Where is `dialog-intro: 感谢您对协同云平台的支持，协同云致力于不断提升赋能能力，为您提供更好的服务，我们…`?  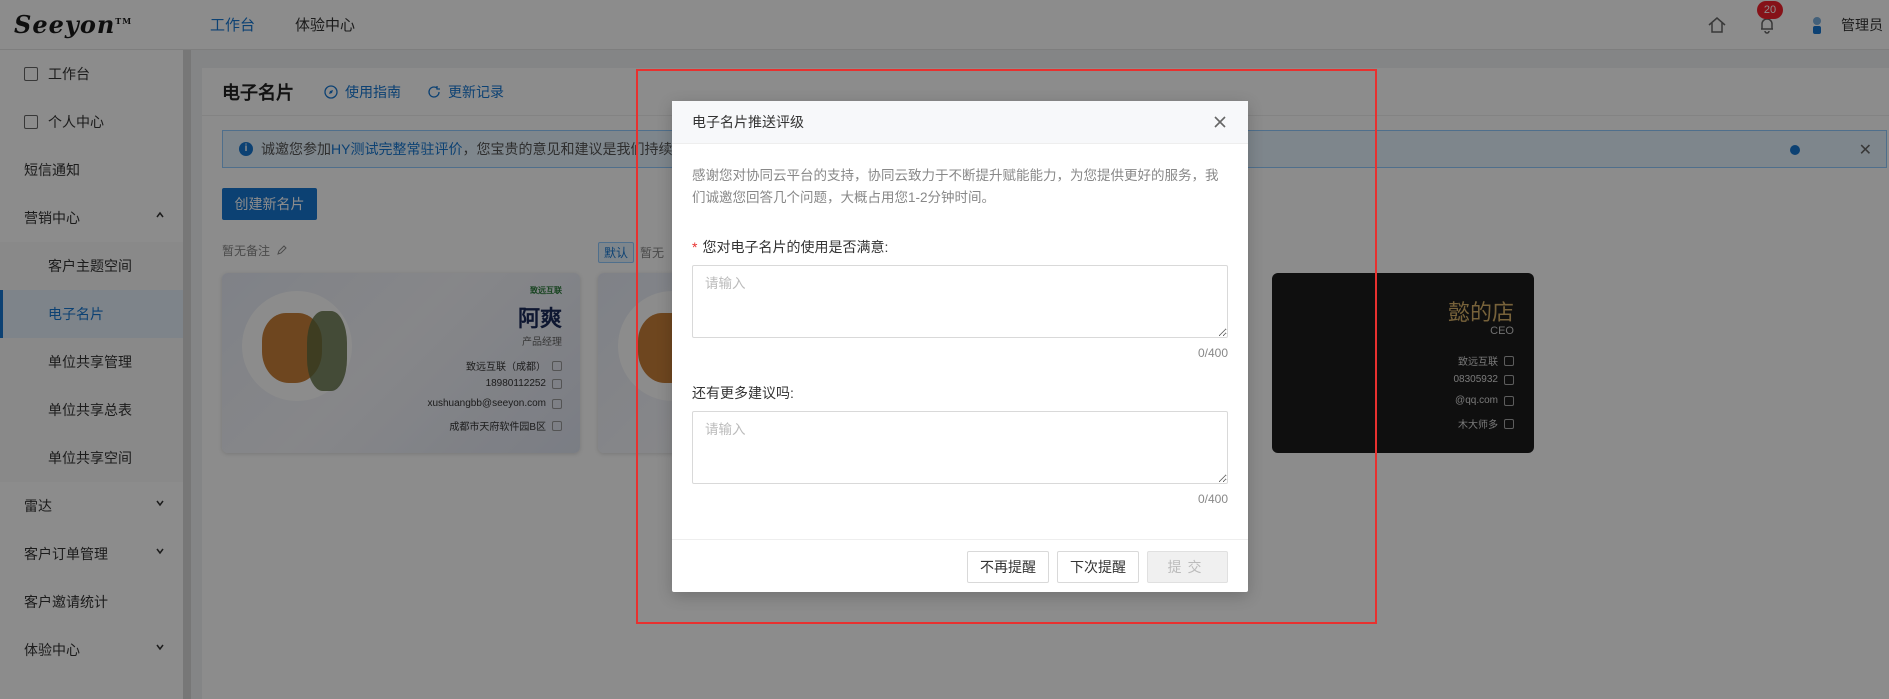 dialog-intro: 感谢您对协同云平台的支持，协同云致力于不断提升赋能能力，为您提供更好的服务，我们… is located at coordinates (955, 186).